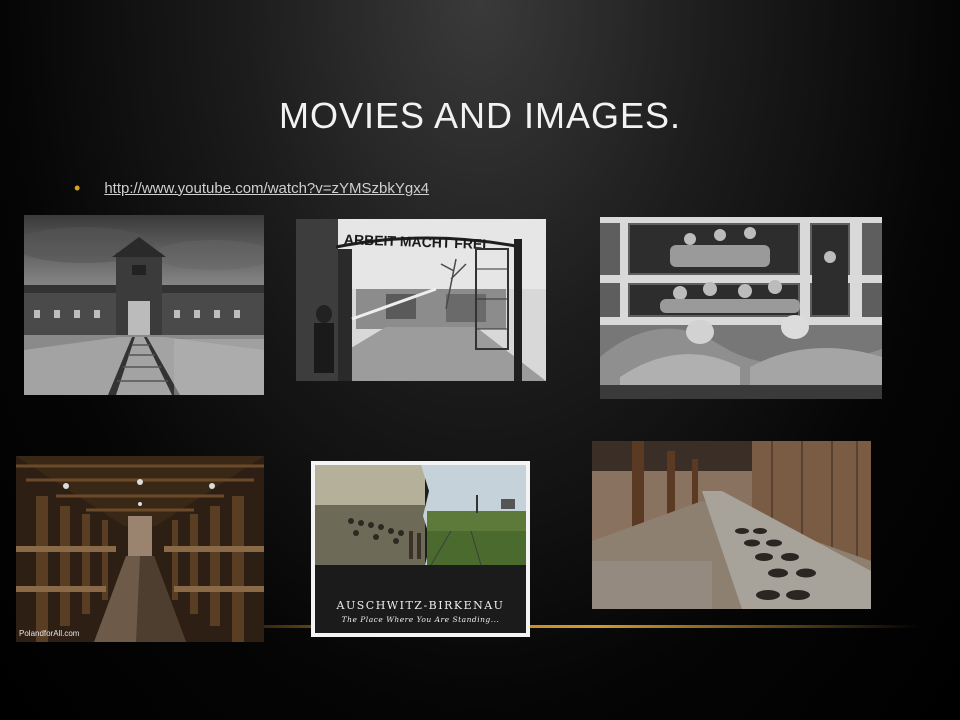 The image size is (960, 720). What do you see at coordinates (560, 626) in the screenshot?
I see `divider-line` at bounding box center [560, 626].